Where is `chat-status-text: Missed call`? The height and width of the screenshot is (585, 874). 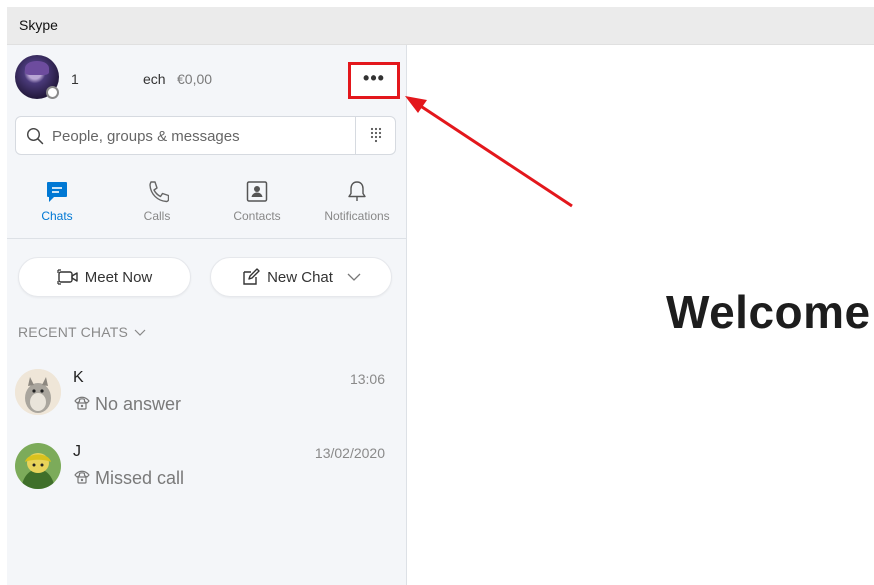 chat-status-text: Missed call is located at coordinates (140, 478).